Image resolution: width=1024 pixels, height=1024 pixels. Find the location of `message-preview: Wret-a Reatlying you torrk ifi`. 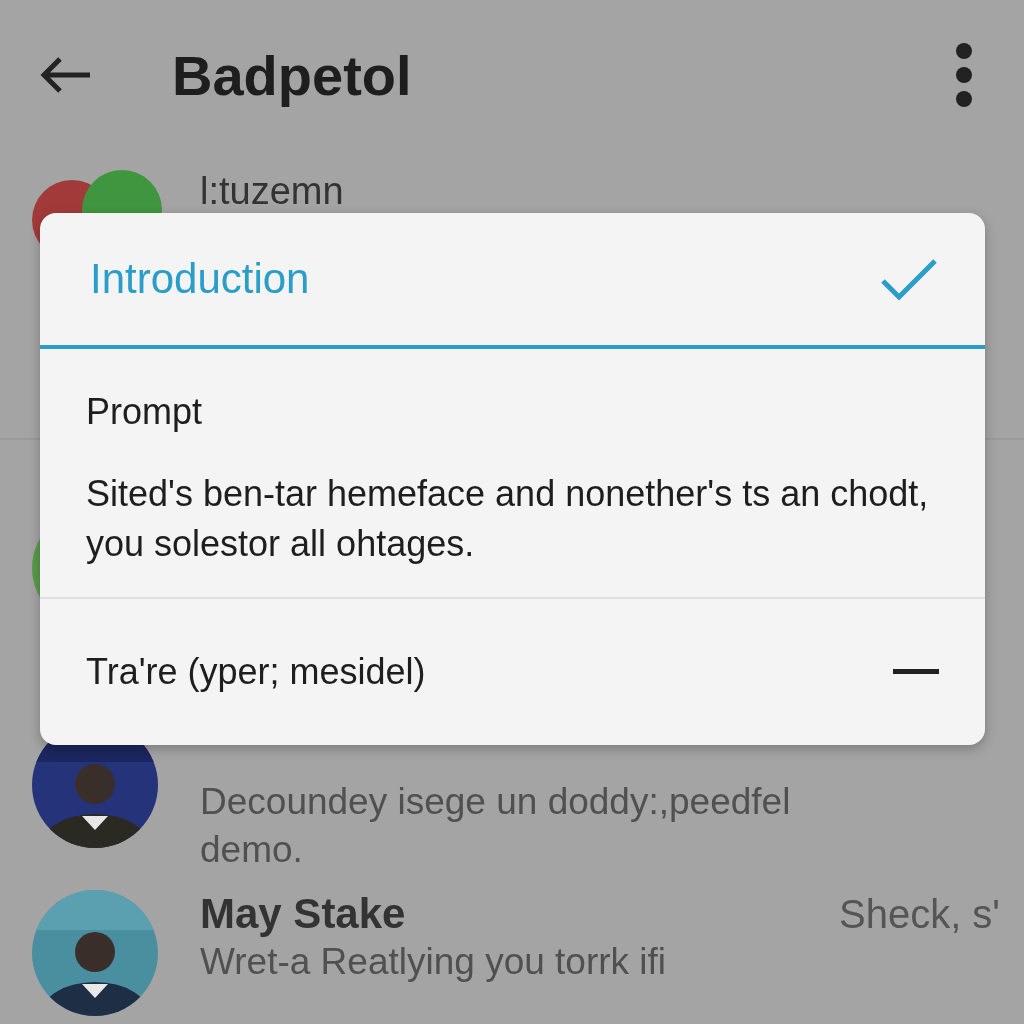

message-preview: Wret-a Reatlying you torrk ifi is located at coordinates (434, 962).